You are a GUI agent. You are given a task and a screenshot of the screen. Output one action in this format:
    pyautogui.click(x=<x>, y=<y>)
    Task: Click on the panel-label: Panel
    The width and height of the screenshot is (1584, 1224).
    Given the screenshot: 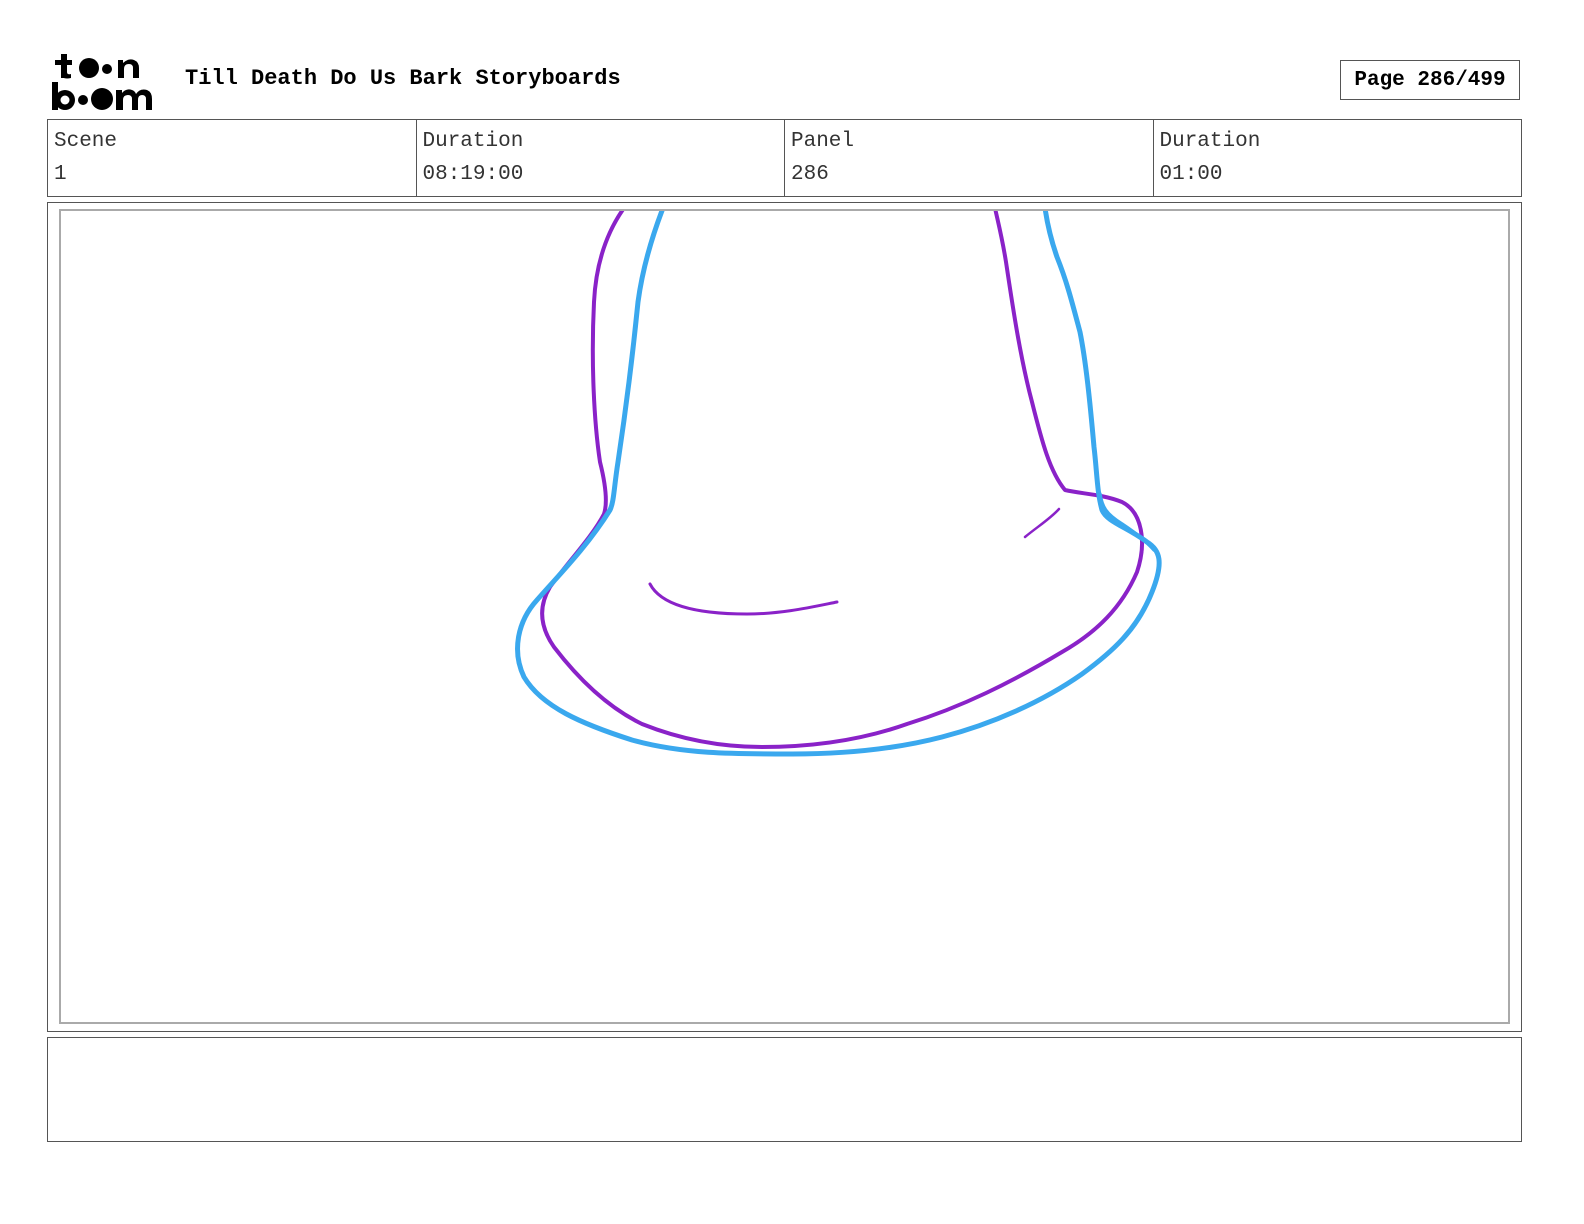 What is the action you would take?
    pyautogui.click(x=823, y=141)
    